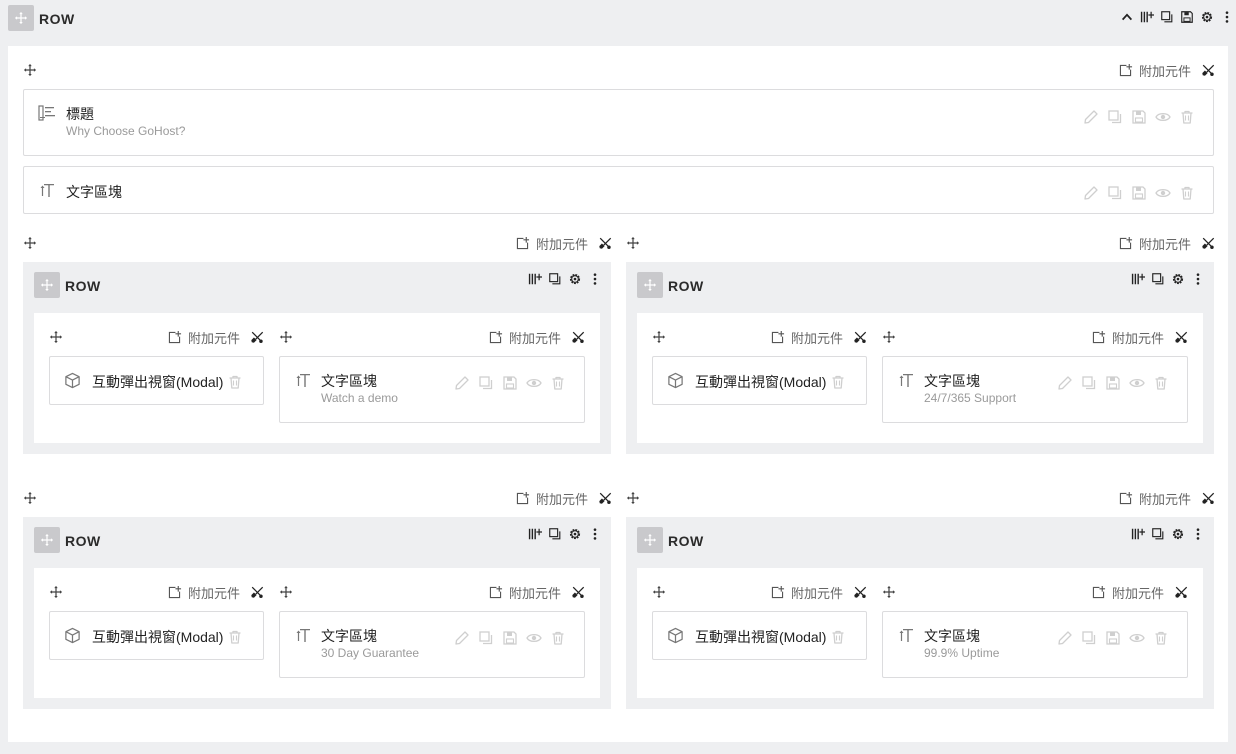 Image resolution: width=1236 pixels, height=754 pixels. Describe the element at coordinates (1035, 389) in the screenshot. I see `text-block-card: 文字區塊 24/7/365 Support` at that location.